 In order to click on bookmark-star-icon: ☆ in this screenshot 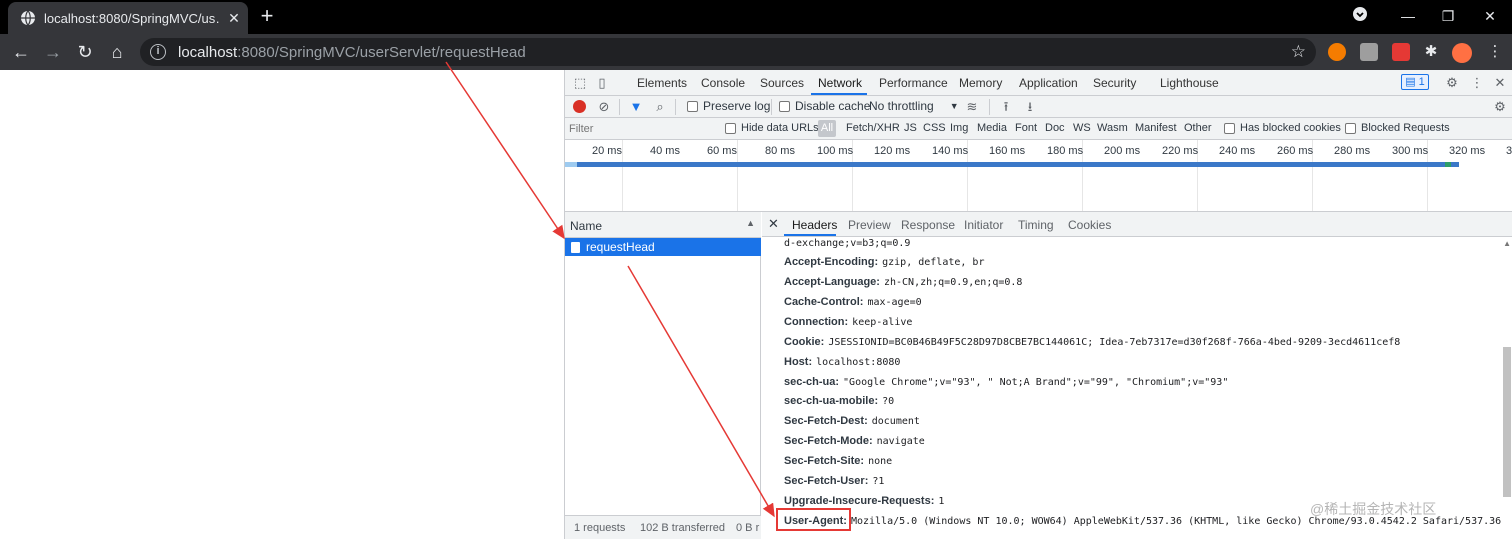, I will do `click(1298, 52)`.